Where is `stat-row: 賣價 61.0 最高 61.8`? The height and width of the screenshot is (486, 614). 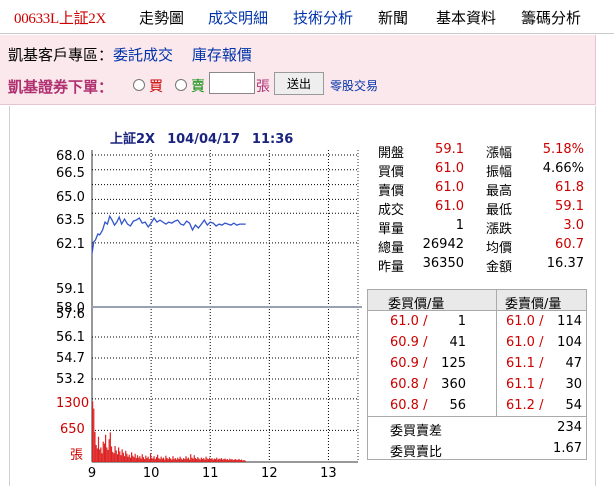 stat-row: 賣價 61.0 最高 61.8 is located at coordinates (483, 189).